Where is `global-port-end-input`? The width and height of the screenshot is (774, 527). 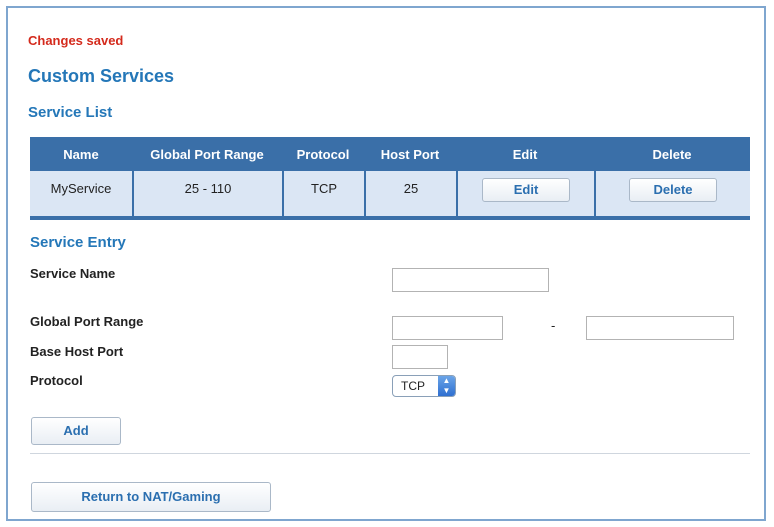
global-port-end-input is located at coordinates (660, 328).